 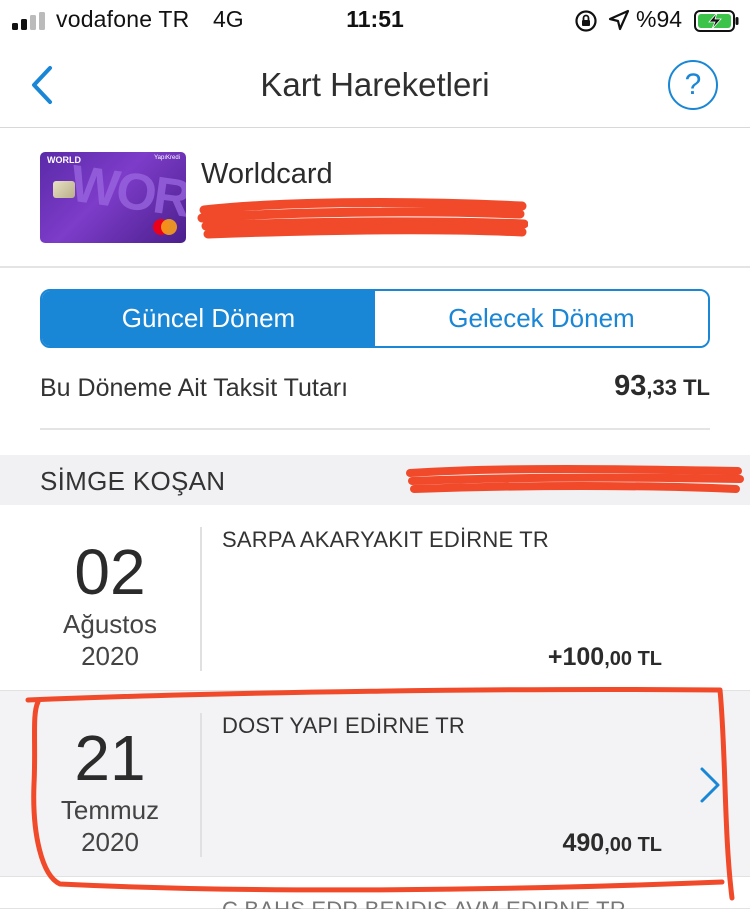 What do you see at coordinates (64, 189) in the screenshot?
I see `card-chip-icon` at bounding box center [64, 189].